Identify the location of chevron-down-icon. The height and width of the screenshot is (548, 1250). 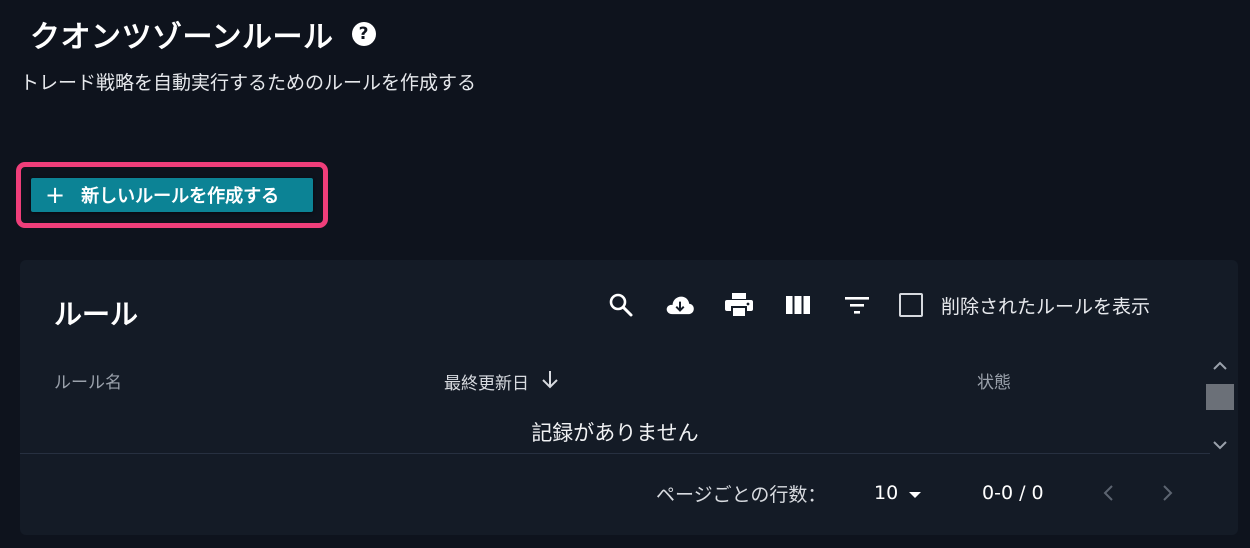
(1220, 445).